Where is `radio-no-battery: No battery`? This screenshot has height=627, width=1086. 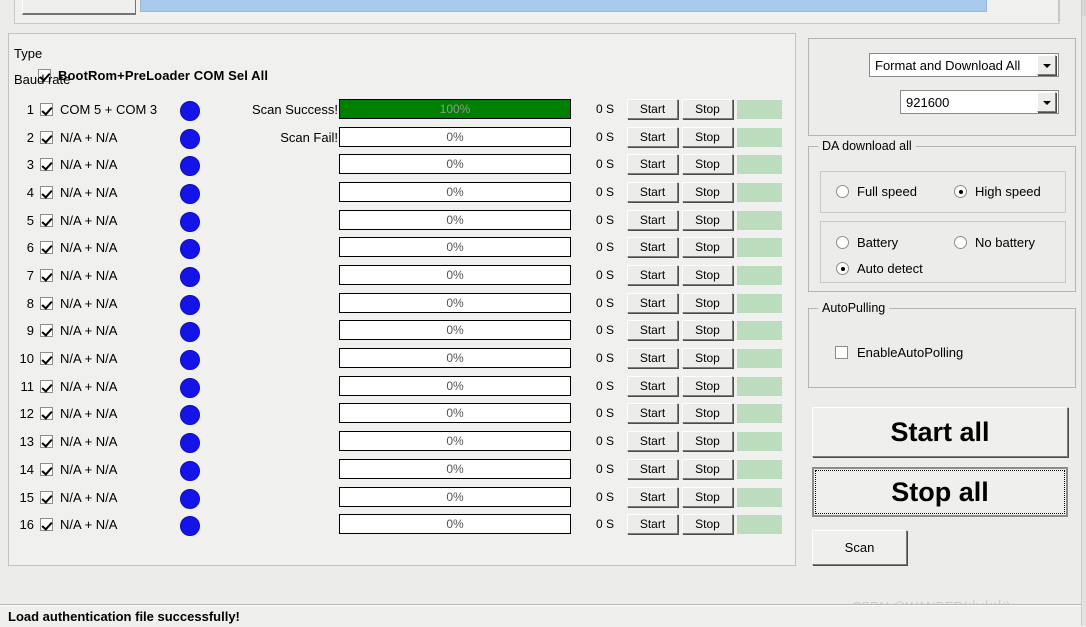 radio-no-battery: No battery is located at coordinates (994, 242).